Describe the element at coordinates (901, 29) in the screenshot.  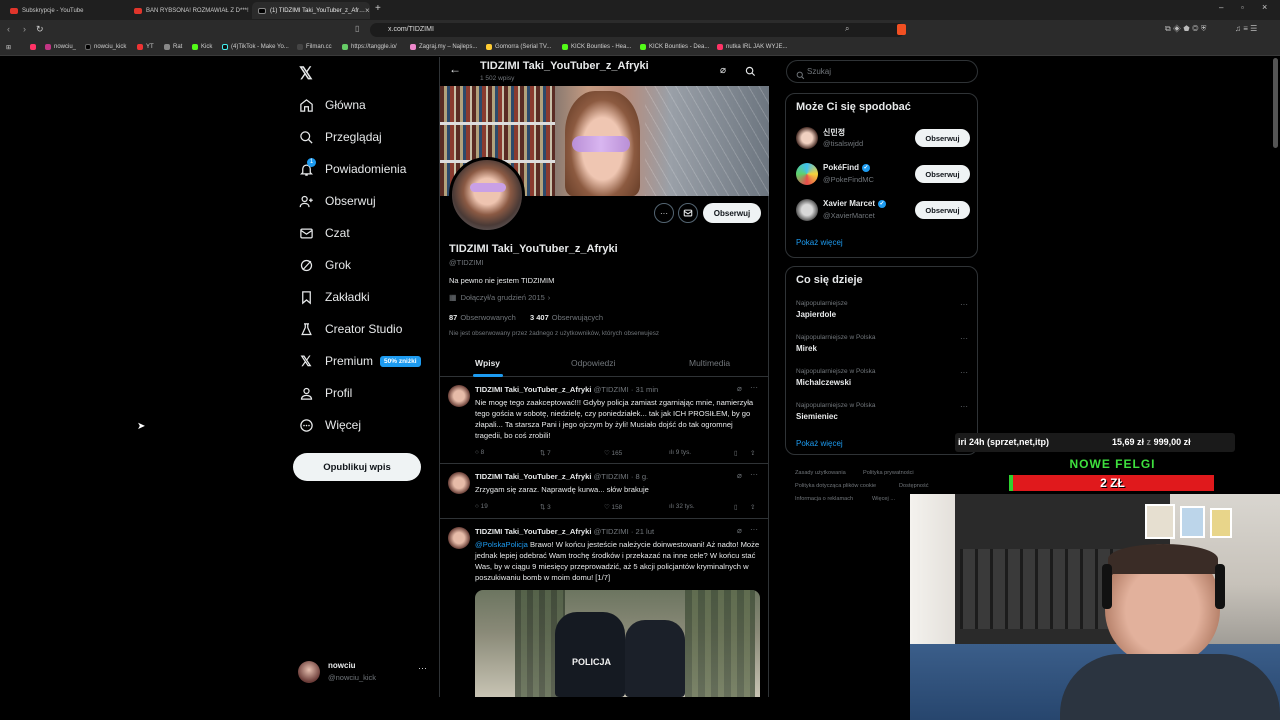
I see `brave-shield-icon` at that location.